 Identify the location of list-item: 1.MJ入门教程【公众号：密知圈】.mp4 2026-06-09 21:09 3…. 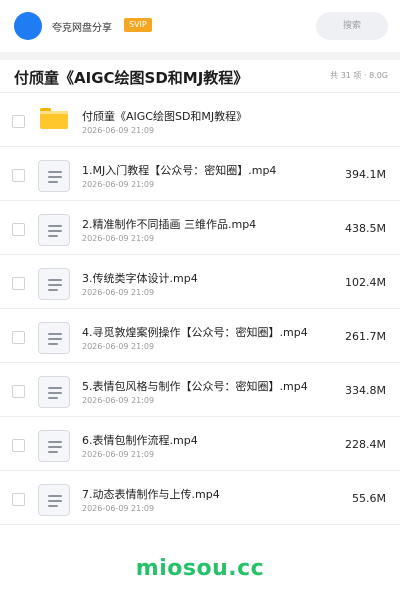
(200, 174).